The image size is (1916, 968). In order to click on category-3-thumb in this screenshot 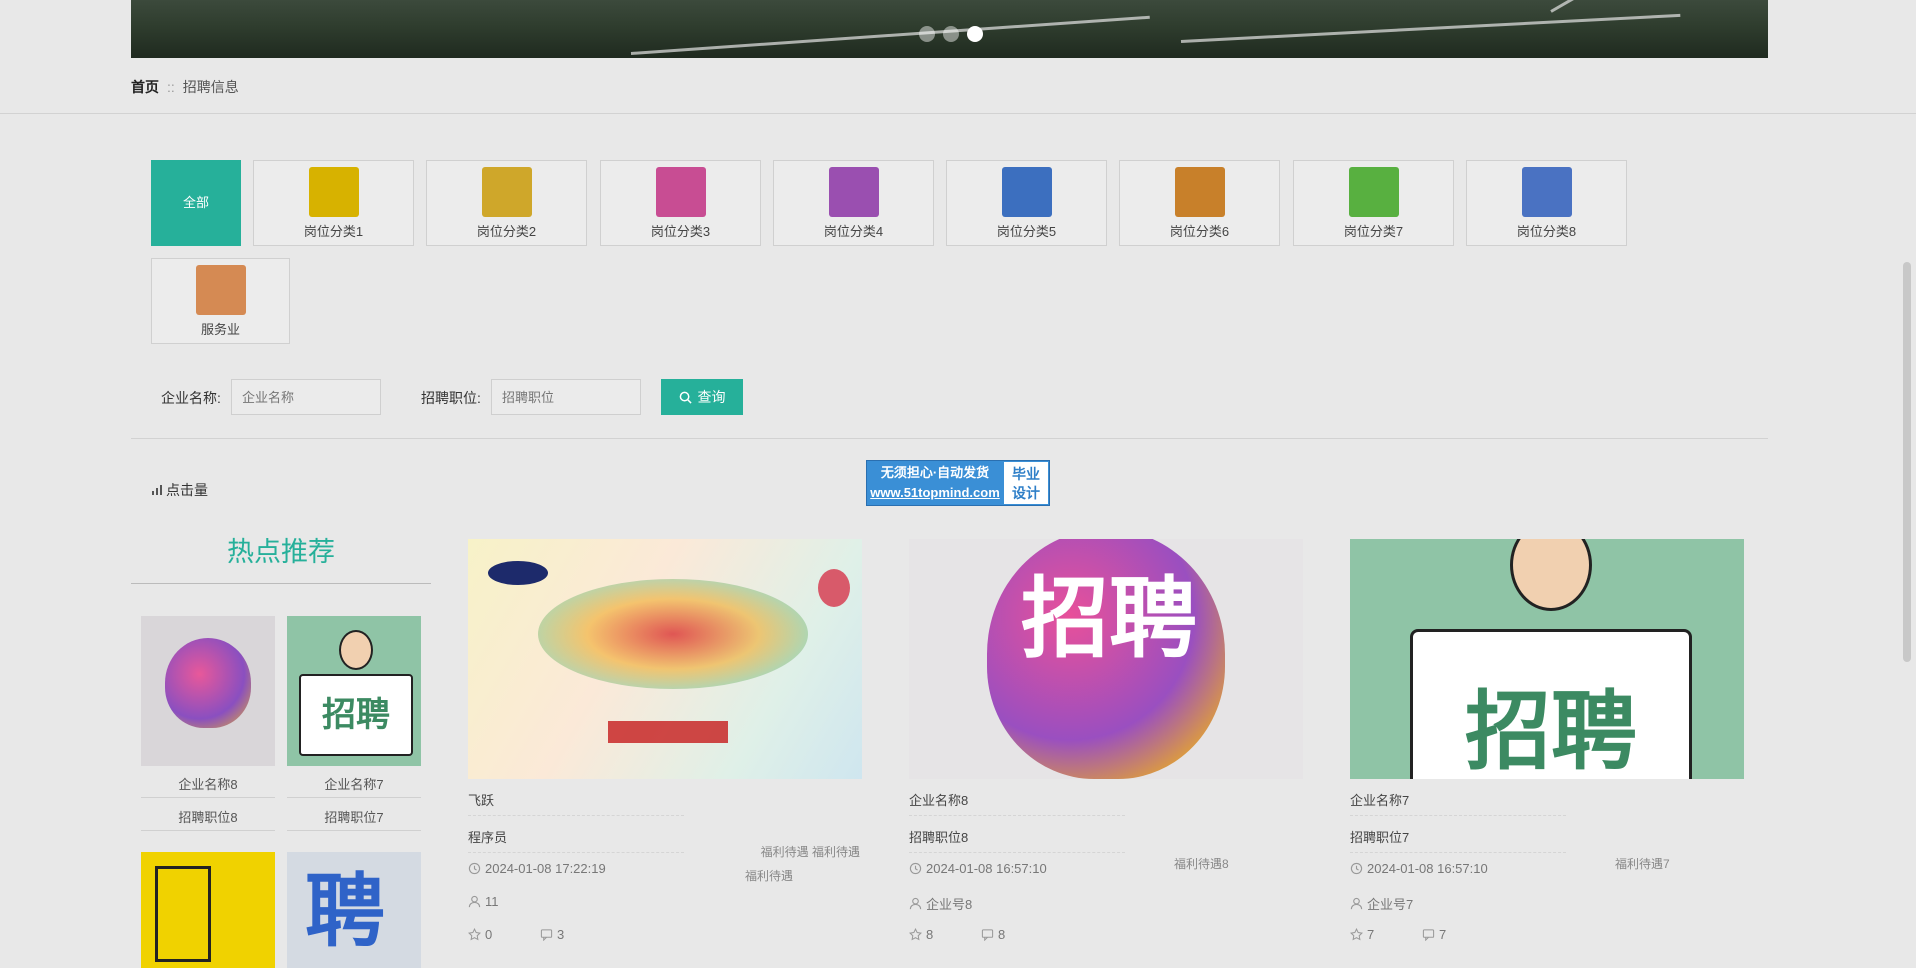, I will do `click(680, 192)`.